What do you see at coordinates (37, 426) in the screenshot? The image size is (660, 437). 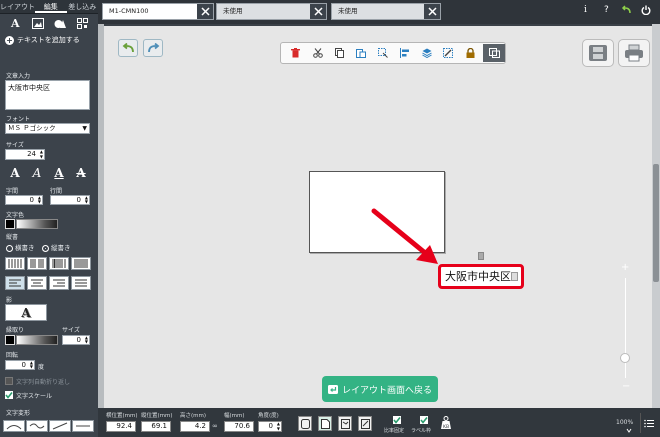 I see `warp-wave-icon` at bounding box center [37, 426].